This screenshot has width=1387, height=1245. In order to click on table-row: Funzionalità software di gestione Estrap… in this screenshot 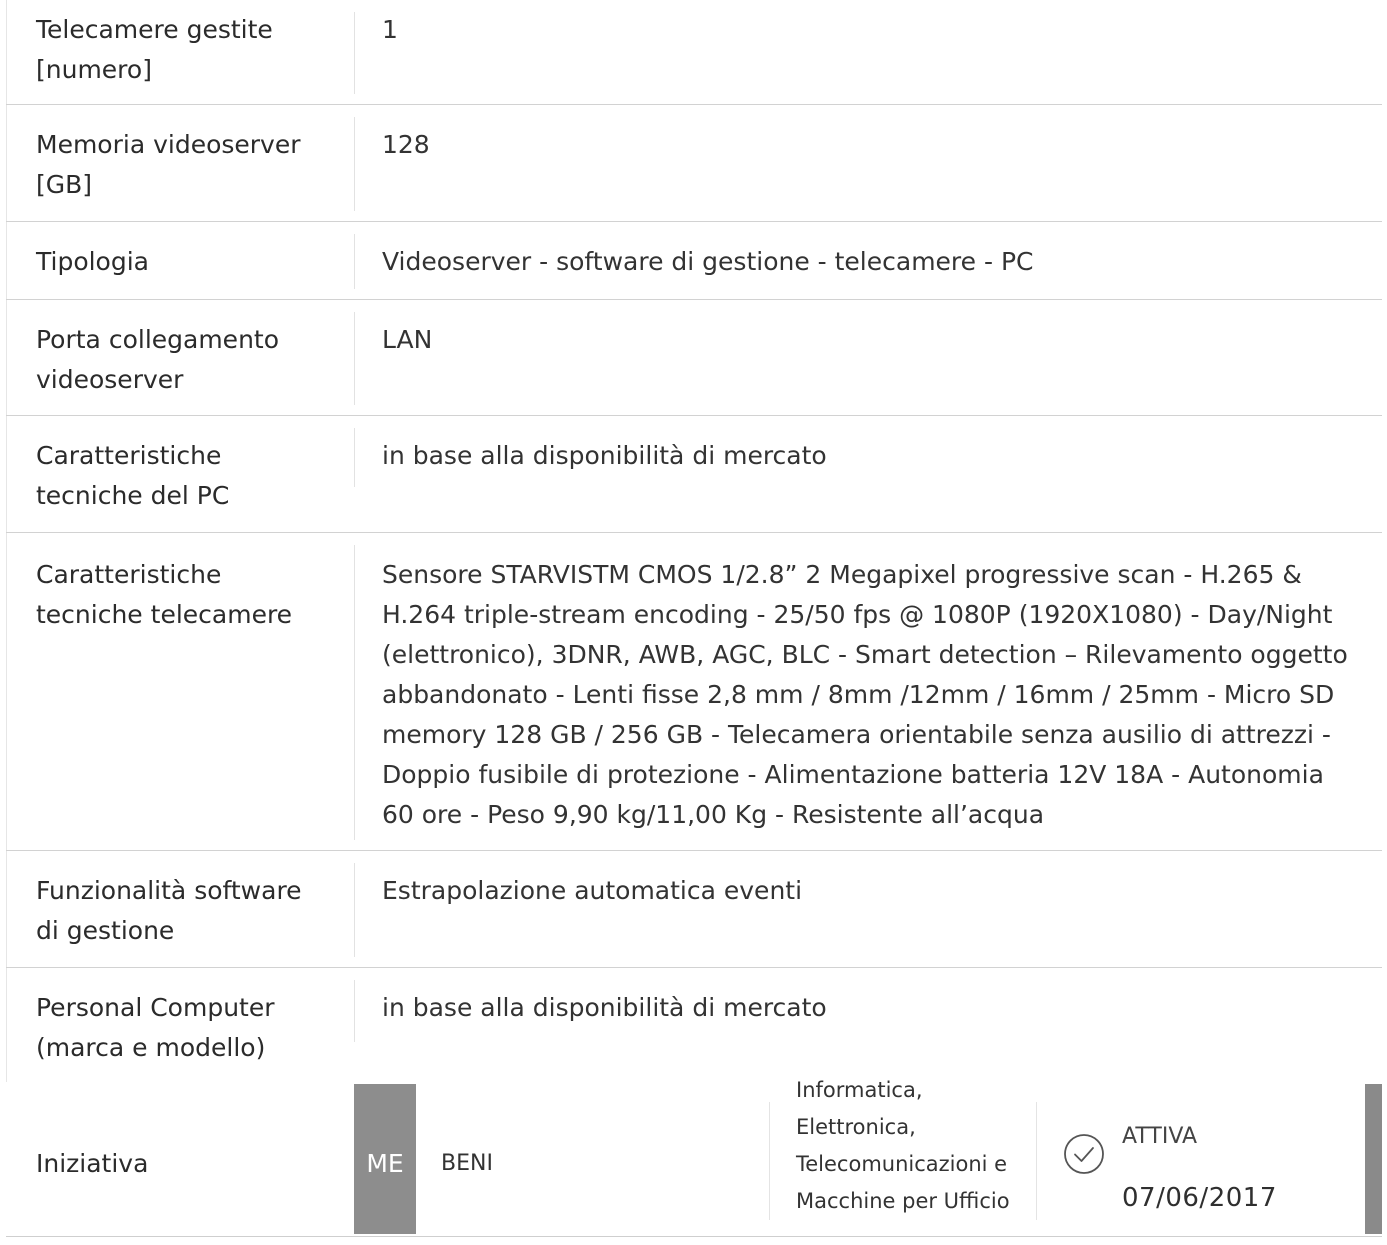, I will do `click(694, 909)`.